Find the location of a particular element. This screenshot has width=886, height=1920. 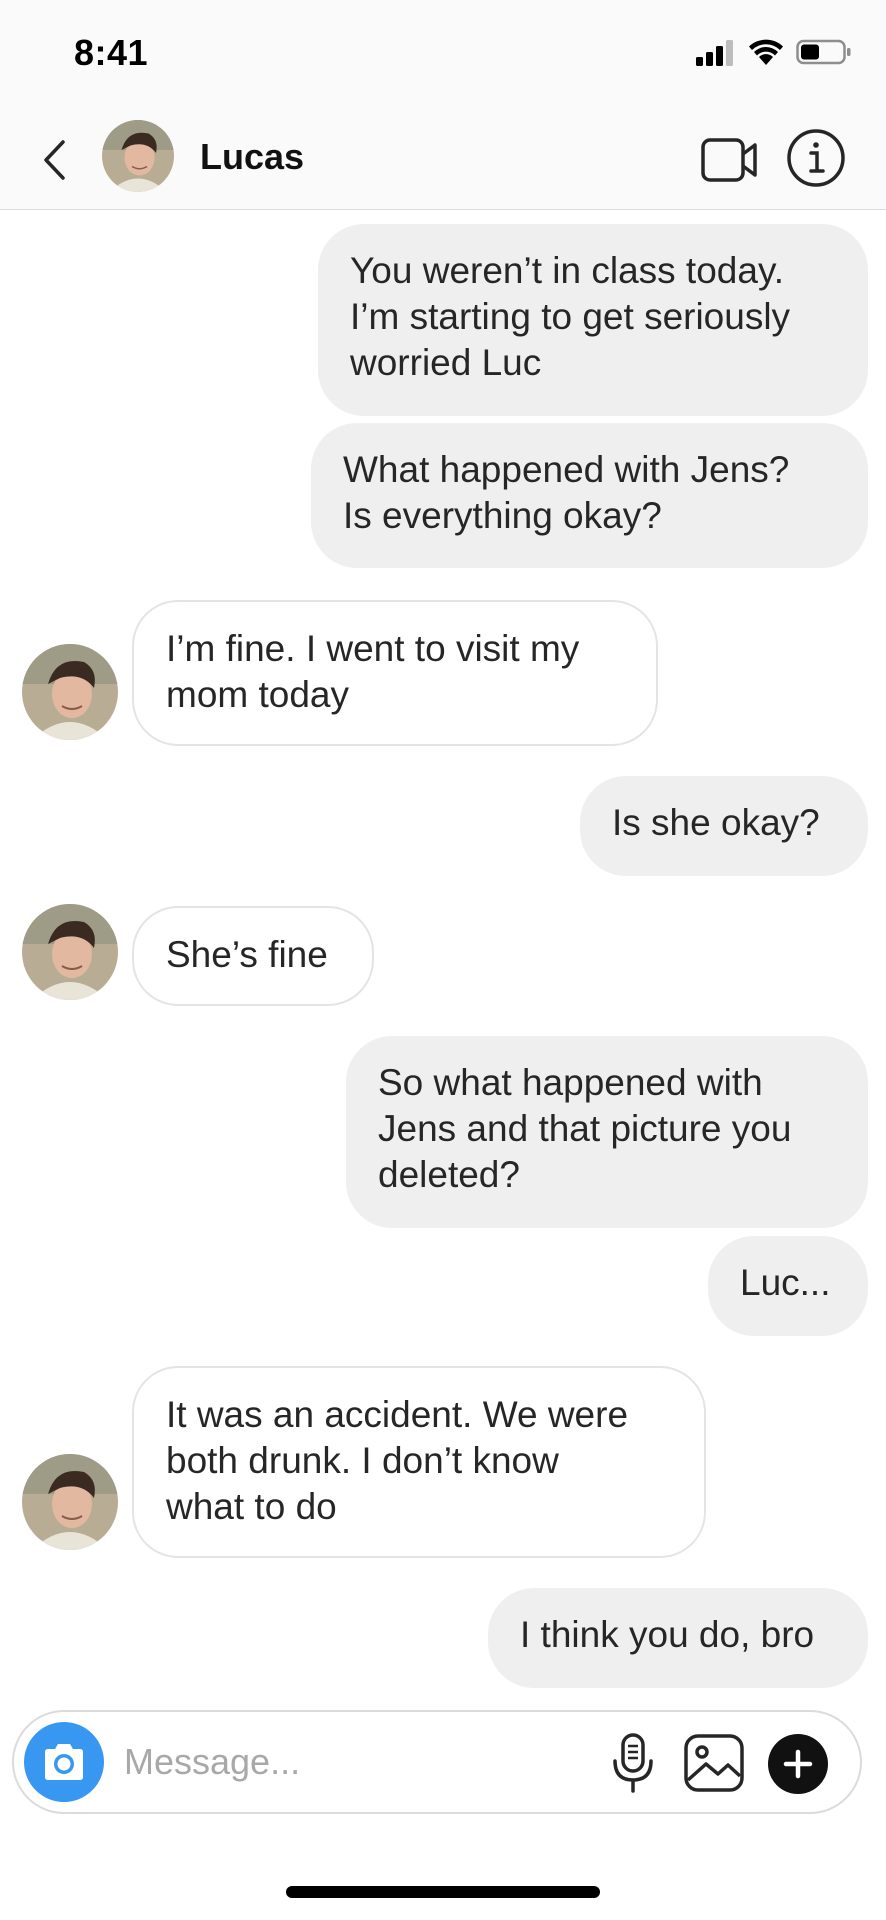

message-sent: I think you do, bro is located at coordinates (678, 1638).